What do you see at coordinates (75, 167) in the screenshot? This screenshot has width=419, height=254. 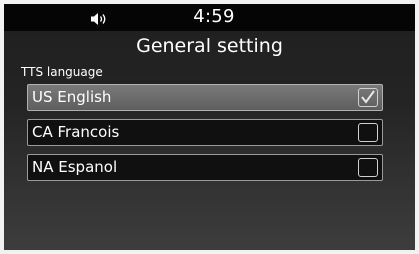 I see `option-label: NA Espanol` at bounding box center [75, 167].